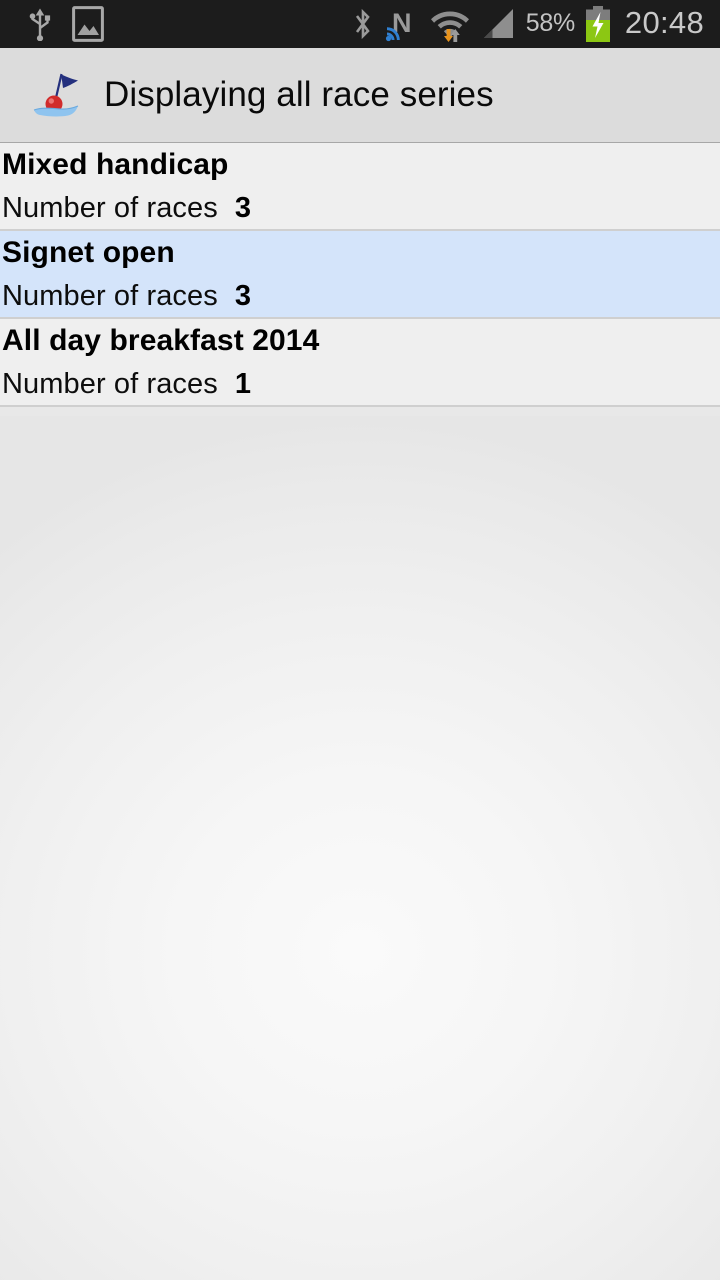 The height and width of the screenshot is (1280, 720). I want to click on status-bar-clock: 20:48, so click(664, 22).